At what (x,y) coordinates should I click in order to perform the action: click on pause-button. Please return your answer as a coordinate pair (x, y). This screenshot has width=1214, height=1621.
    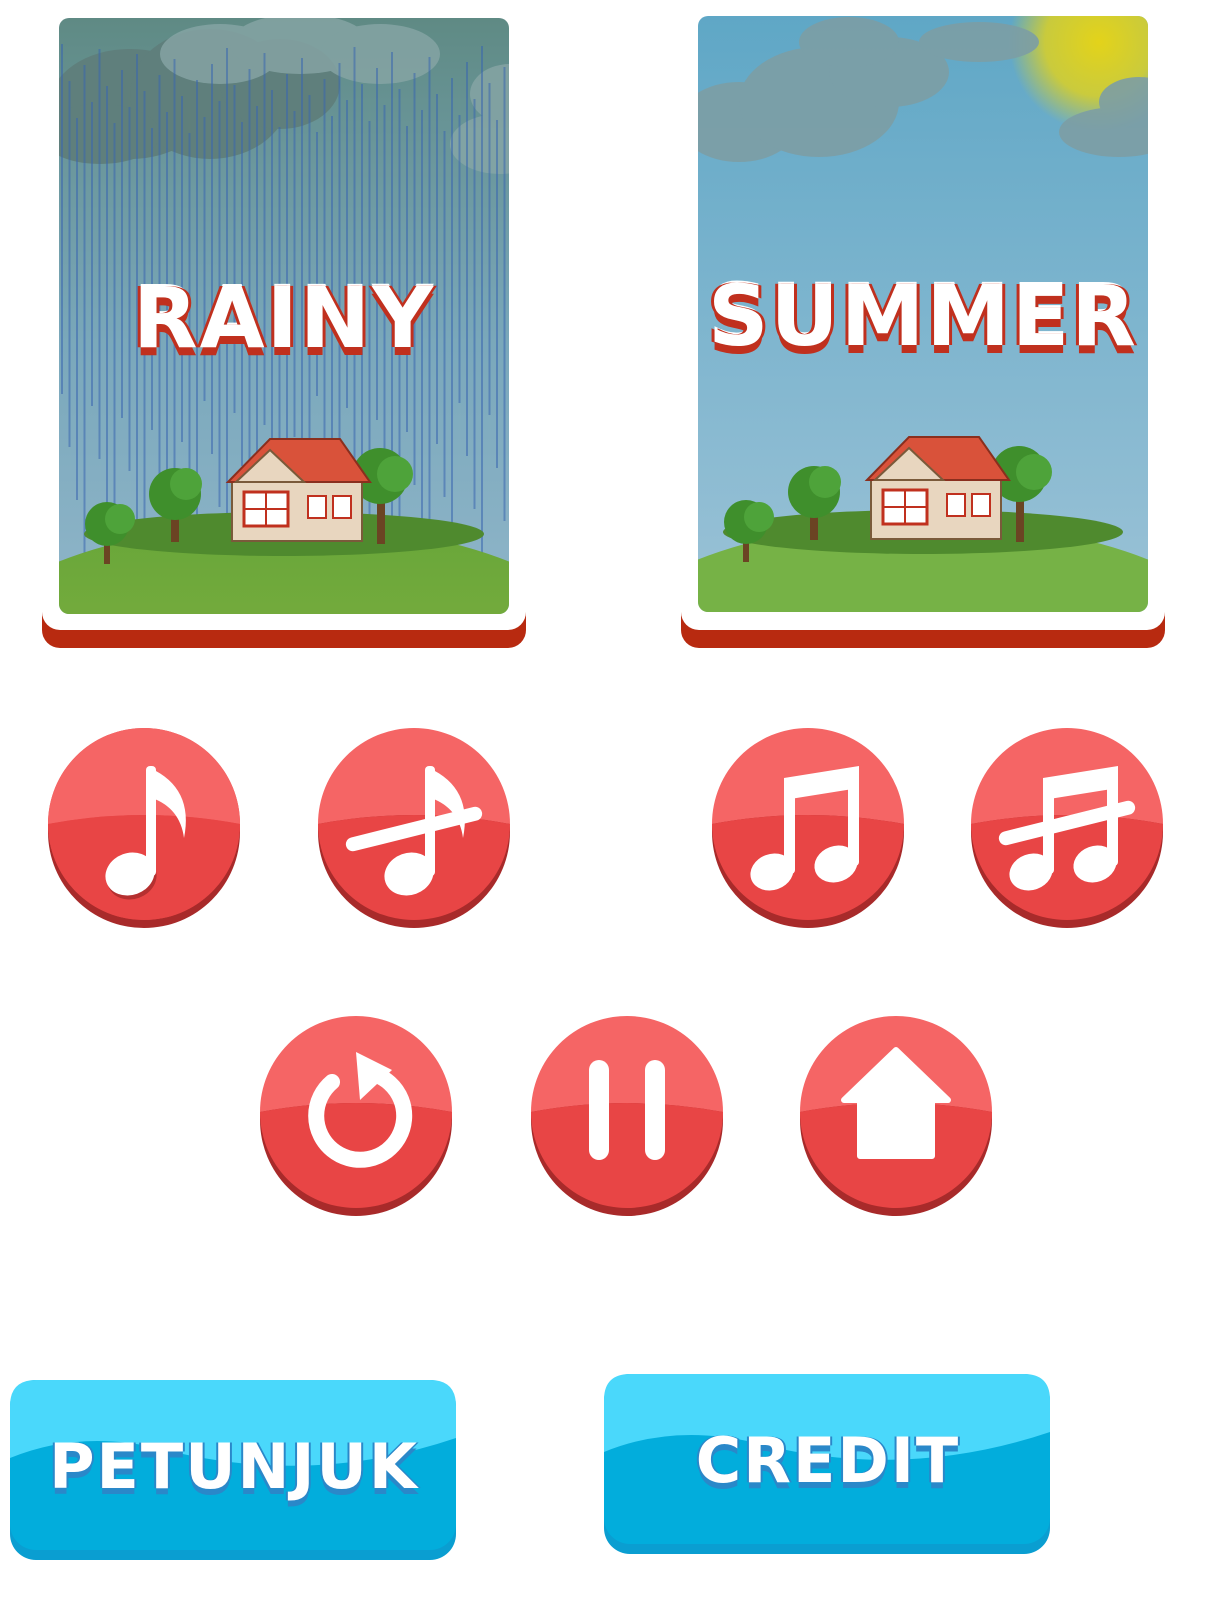
    Looking at the image, I should click on (627, 1116).